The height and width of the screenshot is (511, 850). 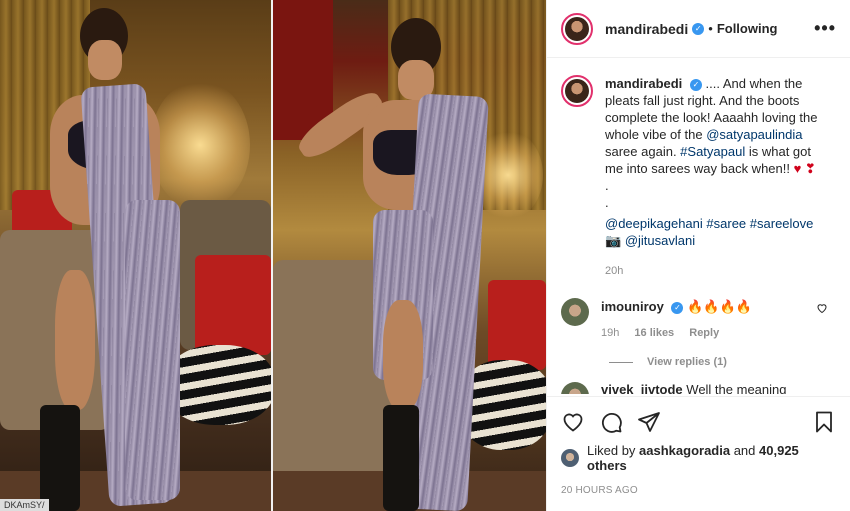 What do you see at coordinates (613, 240) in the screenshot?
I see `camera-icon: 📷` at bounding box center [613, 240].